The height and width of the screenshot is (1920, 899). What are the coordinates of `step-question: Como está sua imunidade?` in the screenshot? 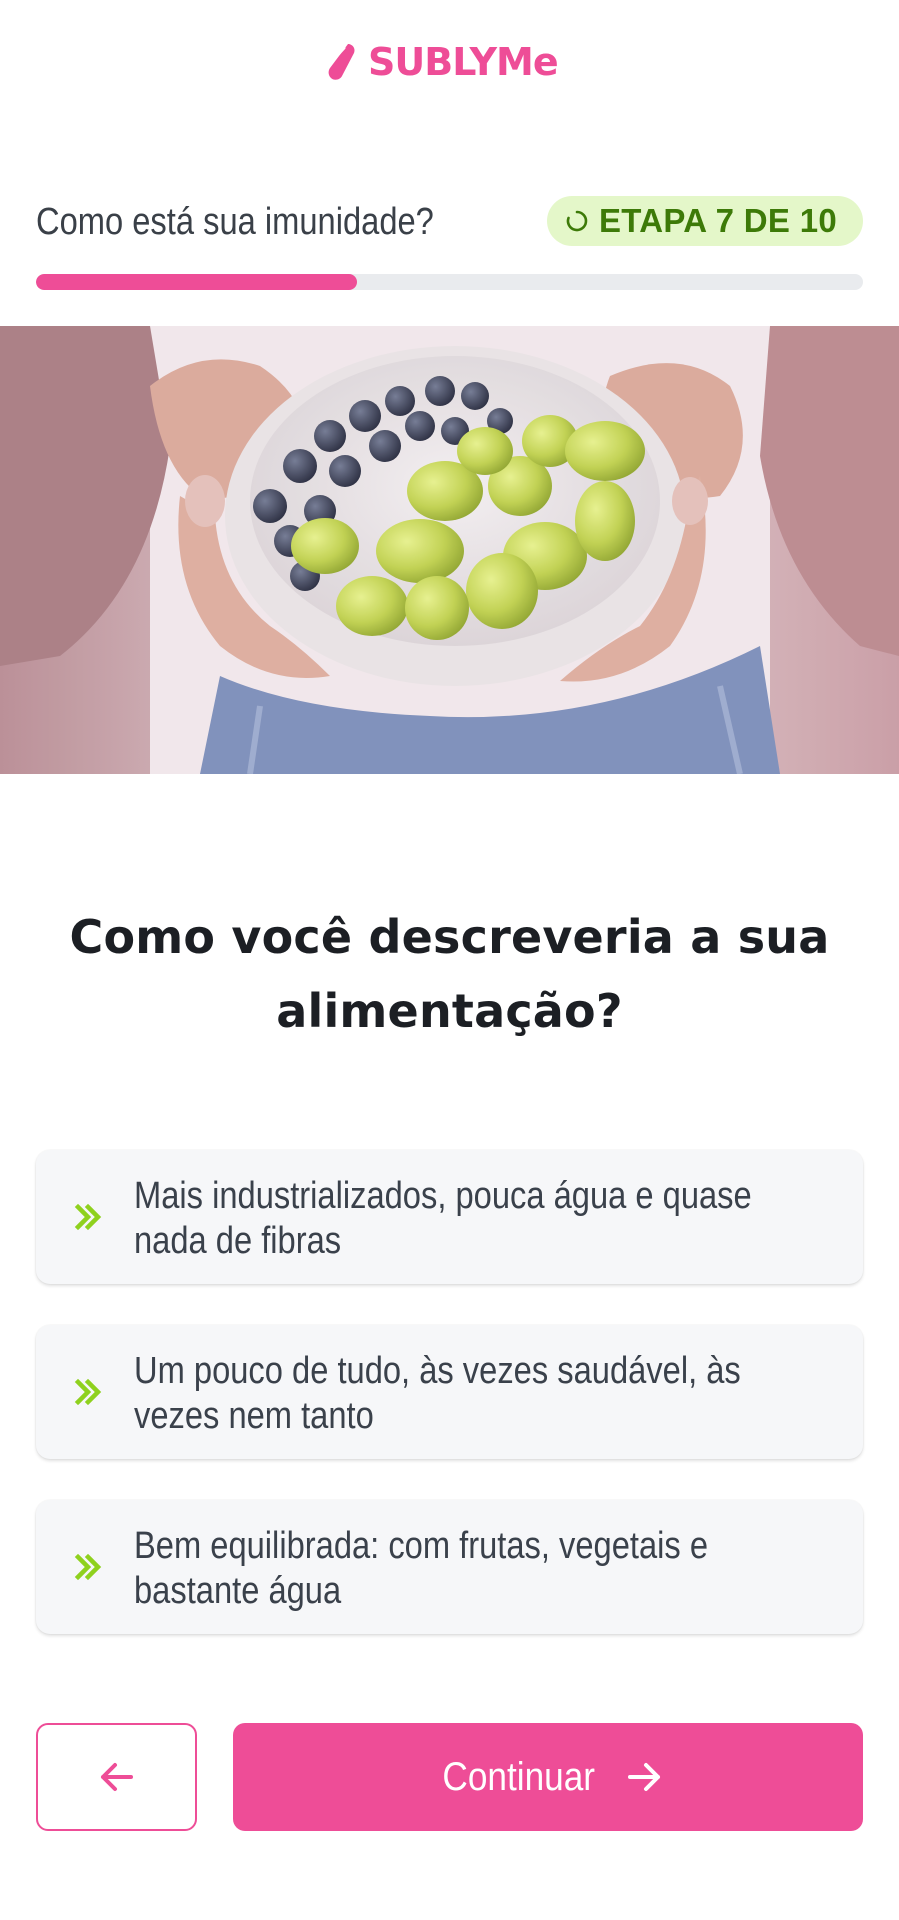 It's located at (235, 222).